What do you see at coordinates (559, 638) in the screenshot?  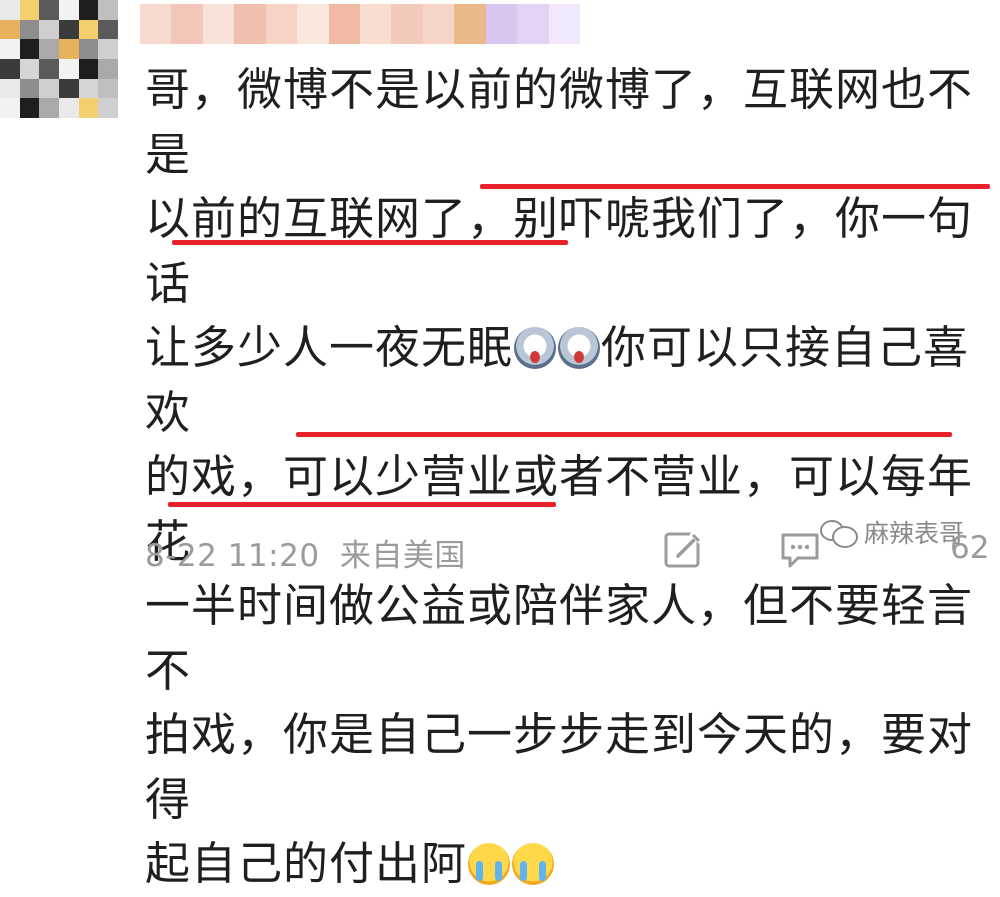 I see `comment-line-5: 一半时间做公益或陪伴家人，但不要轻言不` at bounding box center [559, 638].